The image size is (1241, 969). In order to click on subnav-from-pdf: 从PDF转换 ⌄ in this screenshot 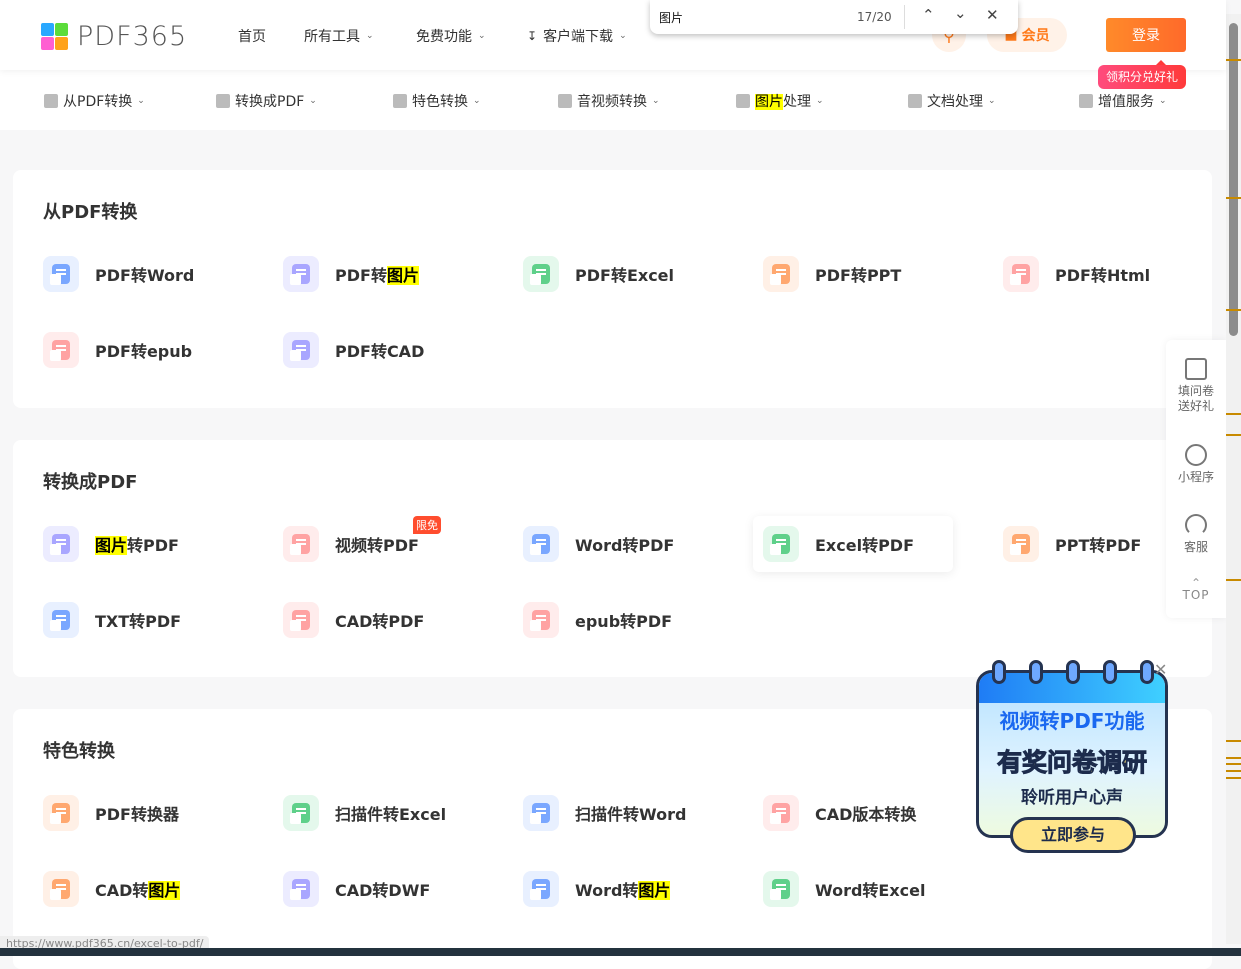, I will do `click(94, 101)`.